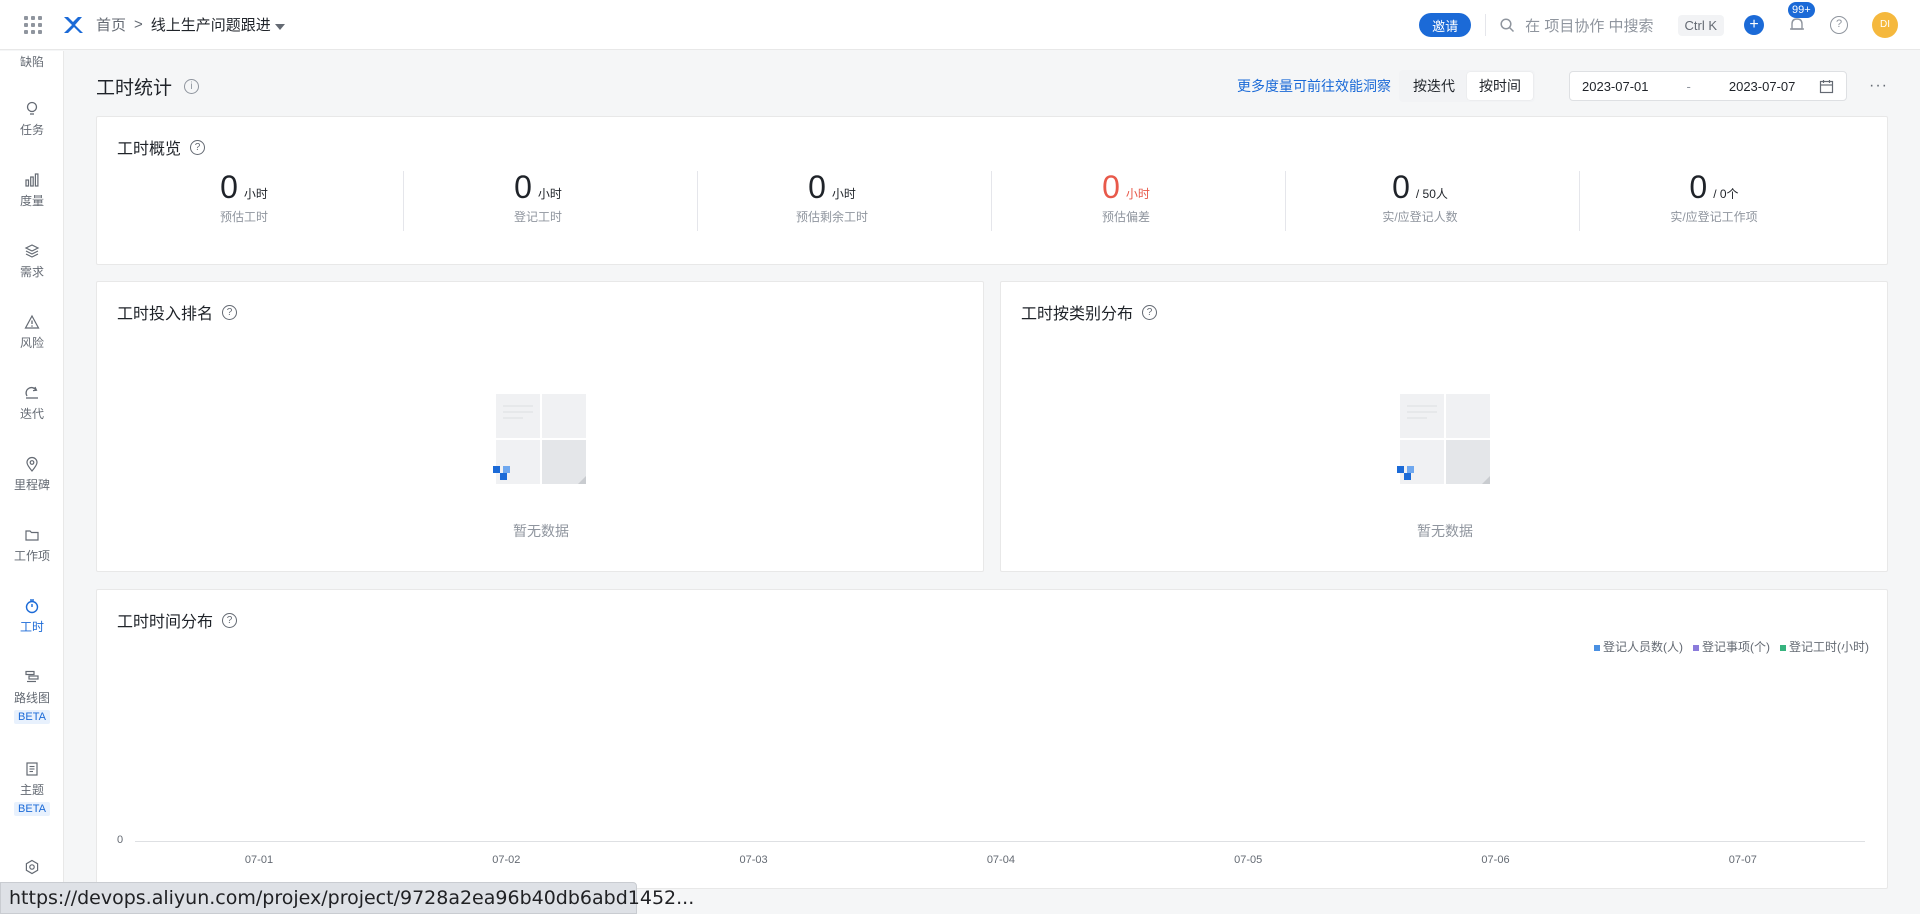 The image size is (1920, 914). What do you see at coordinates (1615, 86) in the screenshot?
I see `date-start: 2023-07-01` at bounding box center [1615, 86].